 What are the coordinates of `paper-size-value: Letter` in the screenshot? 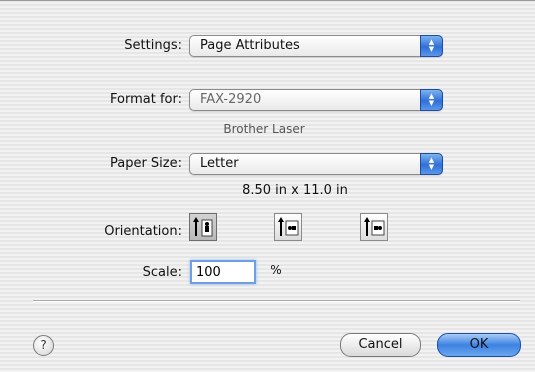 It's located at (219, 163).